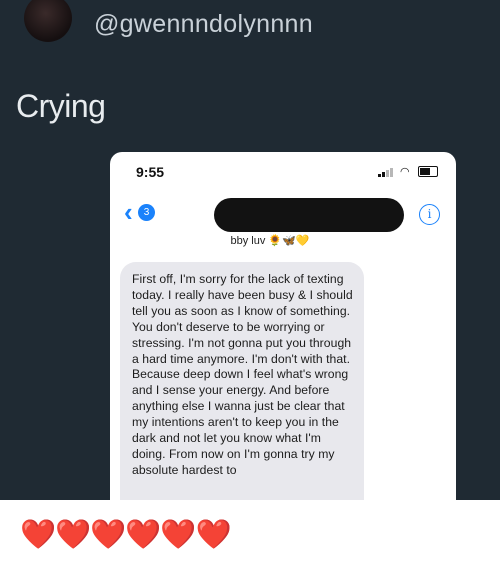  I want to click on chevron-left-icon: ‹, so click(128, 212).